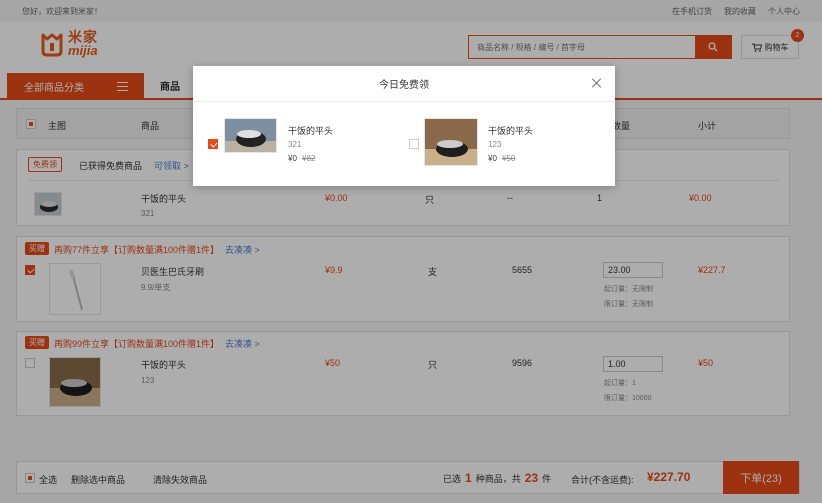  Describe the element at coordinates (492, 158) in the screenshot. I see `modal-item-price-2: ¥0` at that location.